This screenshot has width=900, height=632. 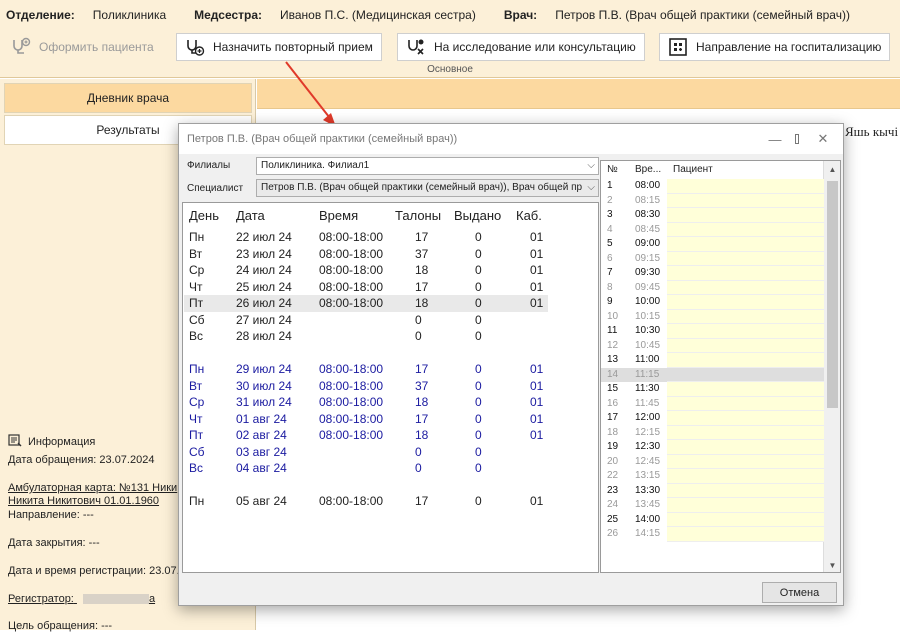 I want to click on slot-row: 4 08:45, so click(x=712, y=229).